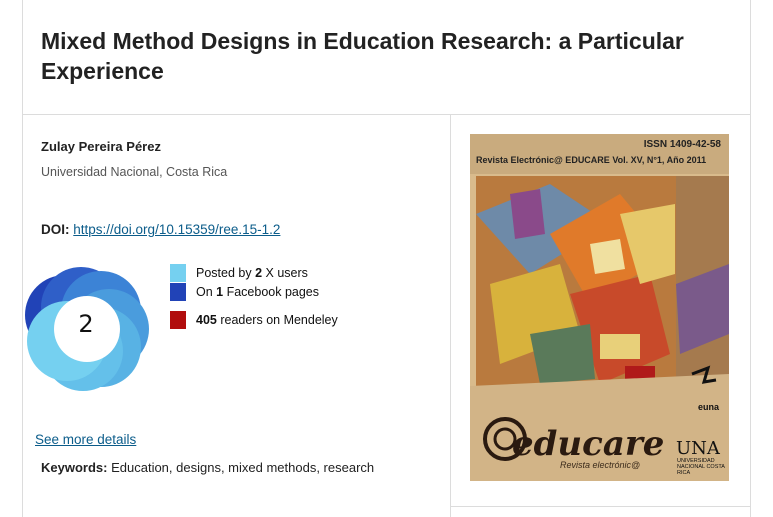 Image resolution: width=773 pixels, height=517 pixels. I want to click on doi-line: DOI: https://doi.org/10.15359/ree.15-1.2, so click(160, 229).